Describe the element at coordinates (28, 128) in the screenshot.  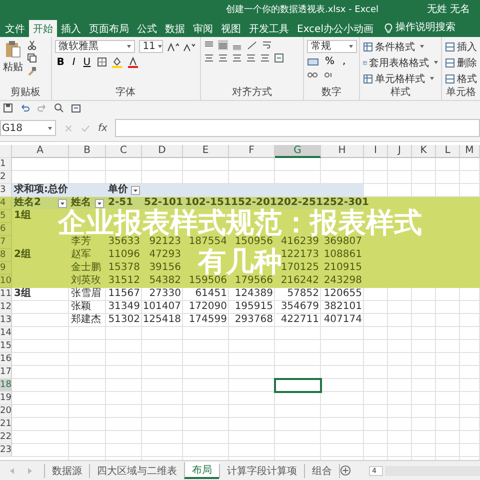
I see `name-box: G18` at that location.